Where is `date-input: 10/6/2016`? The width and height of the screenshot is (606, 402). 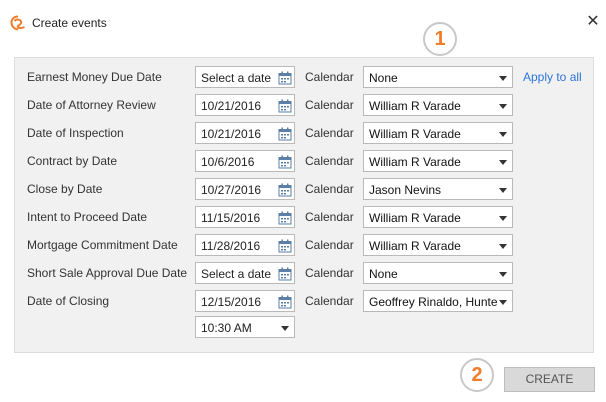 date-input: 10/6/2016 is located at coordinates (245, 161).